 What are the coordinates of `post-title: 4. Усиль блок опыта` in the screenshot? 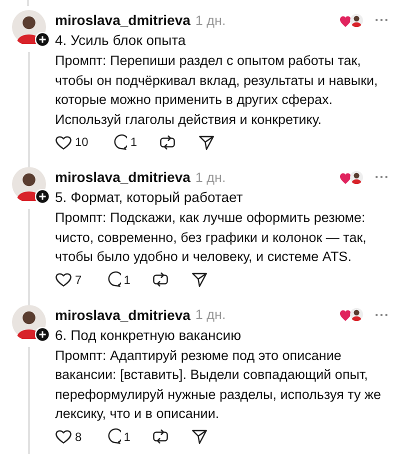 It's located at (121, 40).